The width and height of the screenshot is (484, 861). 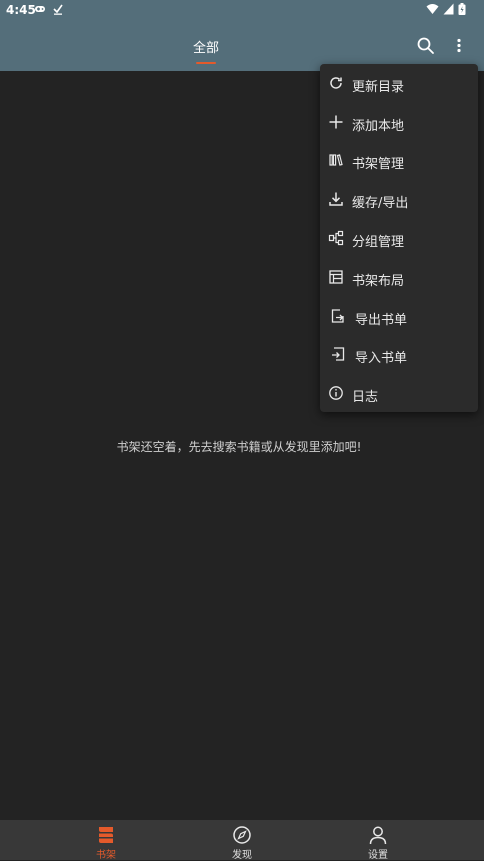 I want to click on download-icon, so click(x=336, y=199).